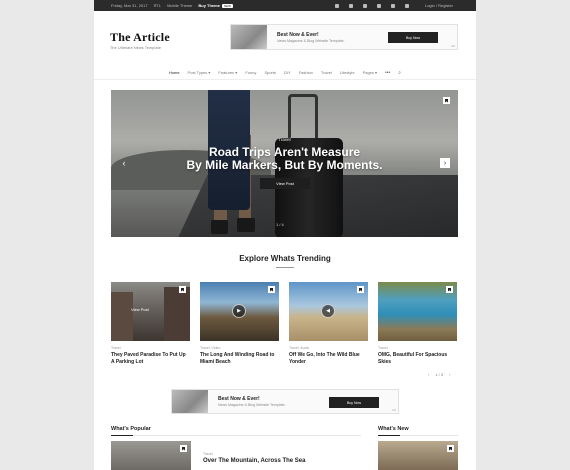  Describe the element at coordinates (239, 348) in the screenshot. I see `card-category: Travel, Video` at that location.